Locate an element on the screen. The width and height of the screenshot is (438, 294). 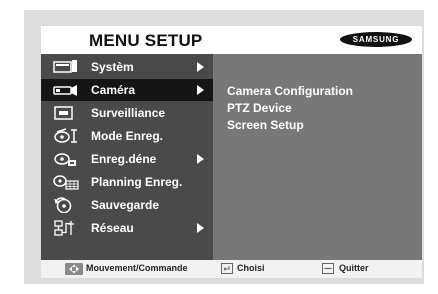
menu-item-event-record: Enreg.déne is located at coordinates (127, 159).